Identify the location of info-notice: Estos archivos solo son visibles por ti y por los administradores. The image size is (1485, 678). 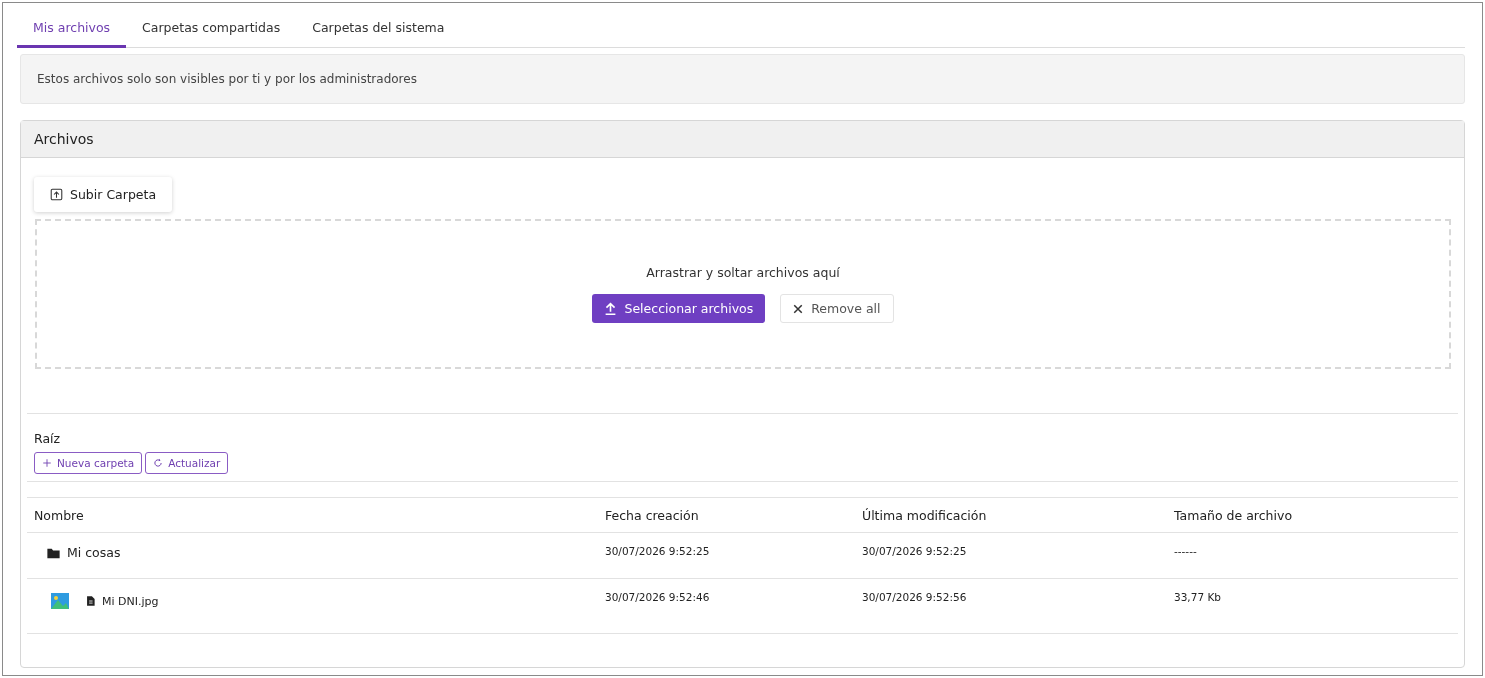
(742, 79).